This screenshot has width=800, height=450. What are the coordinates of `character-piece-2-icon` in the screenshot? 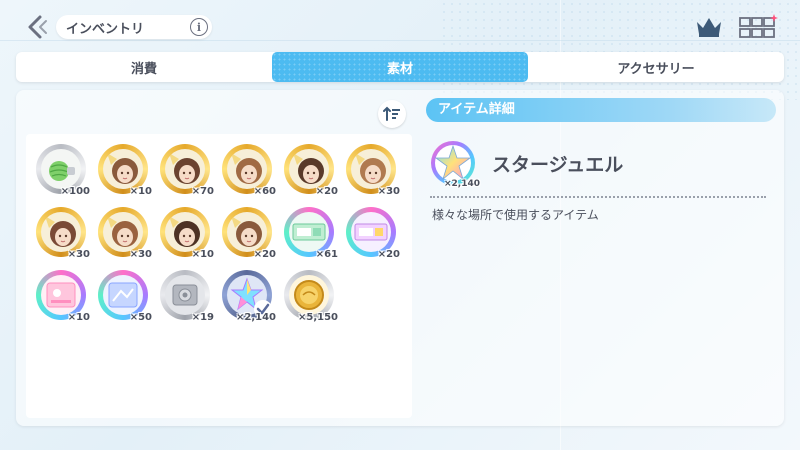 It's located at (185, 169).